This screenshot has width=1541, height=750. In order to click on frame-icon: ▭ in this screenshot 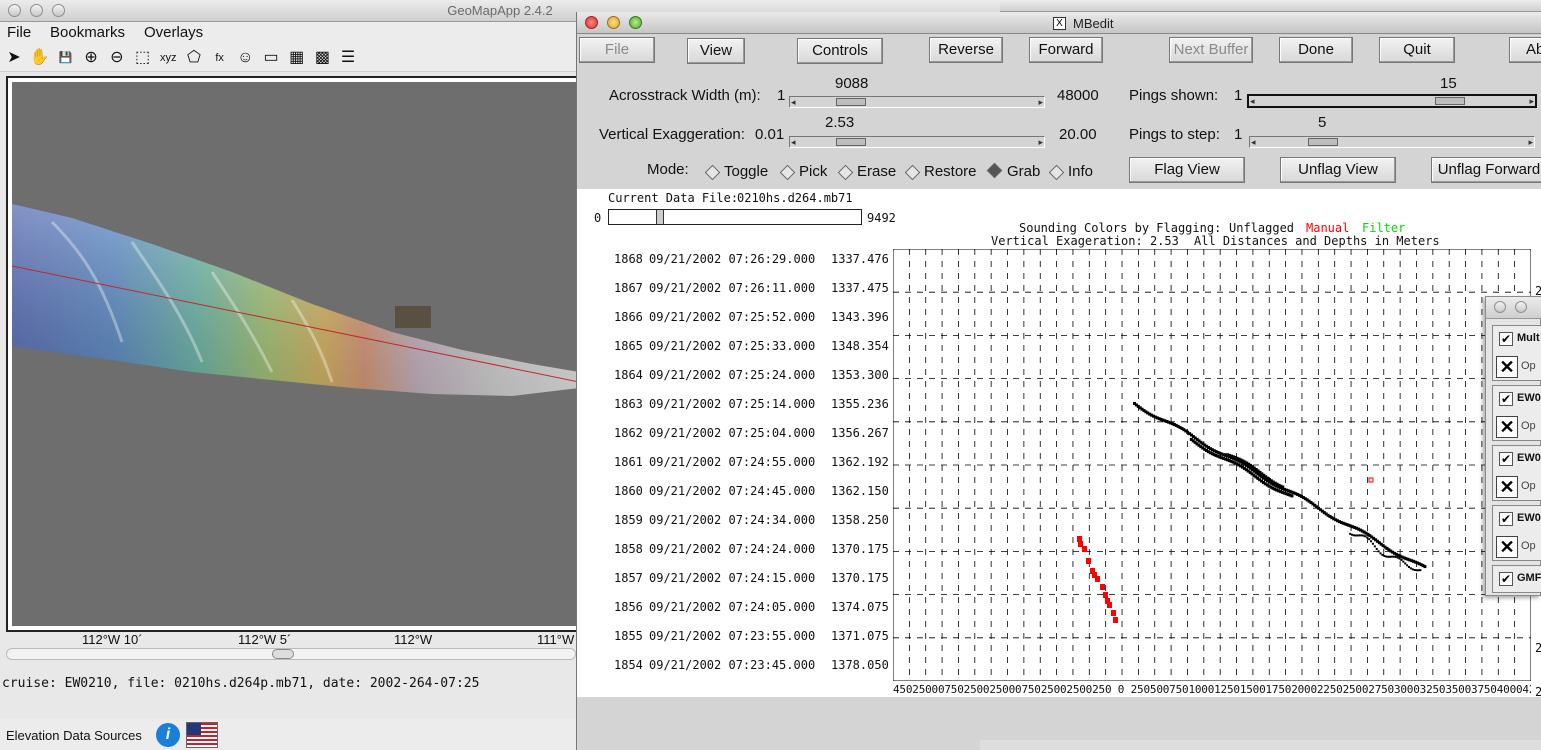, I will do `click(271, 58)`.